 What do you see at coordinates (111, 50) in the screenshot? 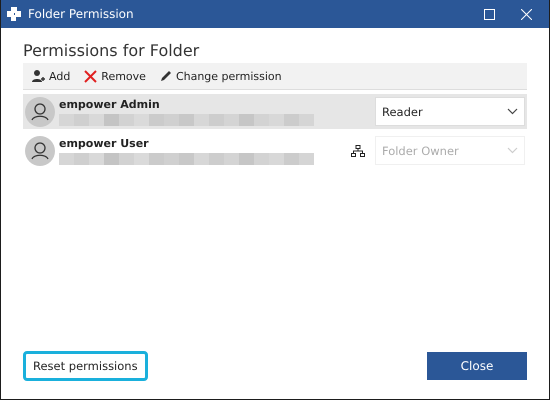
I see `heading: Permissions for Folder` at bounding box center [111, 50].